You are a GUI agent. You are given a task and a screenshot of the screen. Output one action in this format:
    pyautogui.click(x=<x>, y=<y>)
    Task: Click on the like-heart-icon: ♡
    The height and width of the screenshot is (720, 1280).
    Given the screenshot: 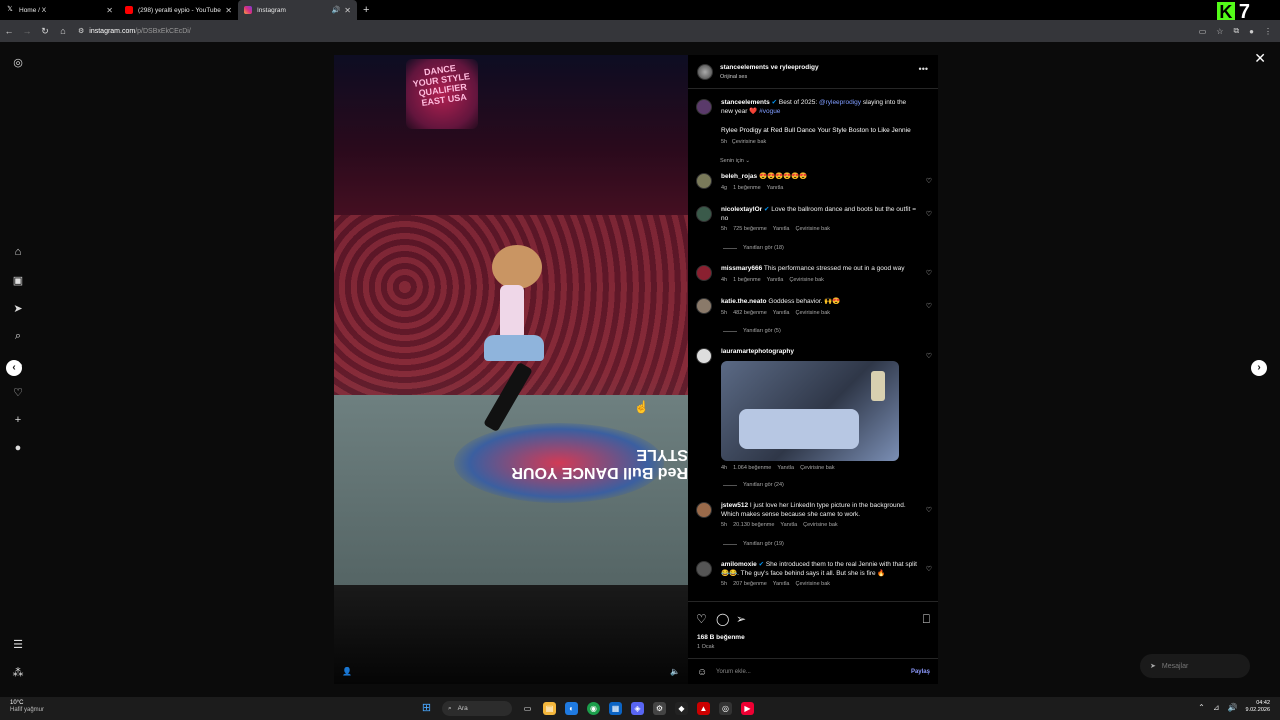 What is the action you would take?
    pyautogui.click(x=701, y=619)
    